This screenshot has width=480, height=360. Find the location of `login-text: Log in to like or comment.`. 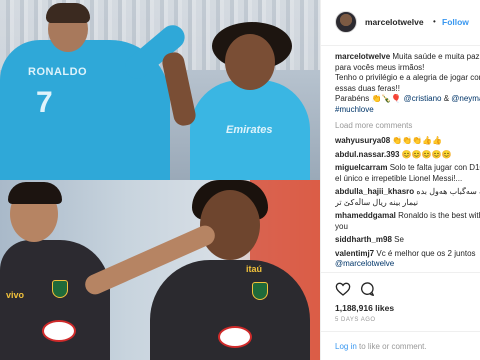

login-text: Log in to like or comment. is located at coordinates (381, 346).